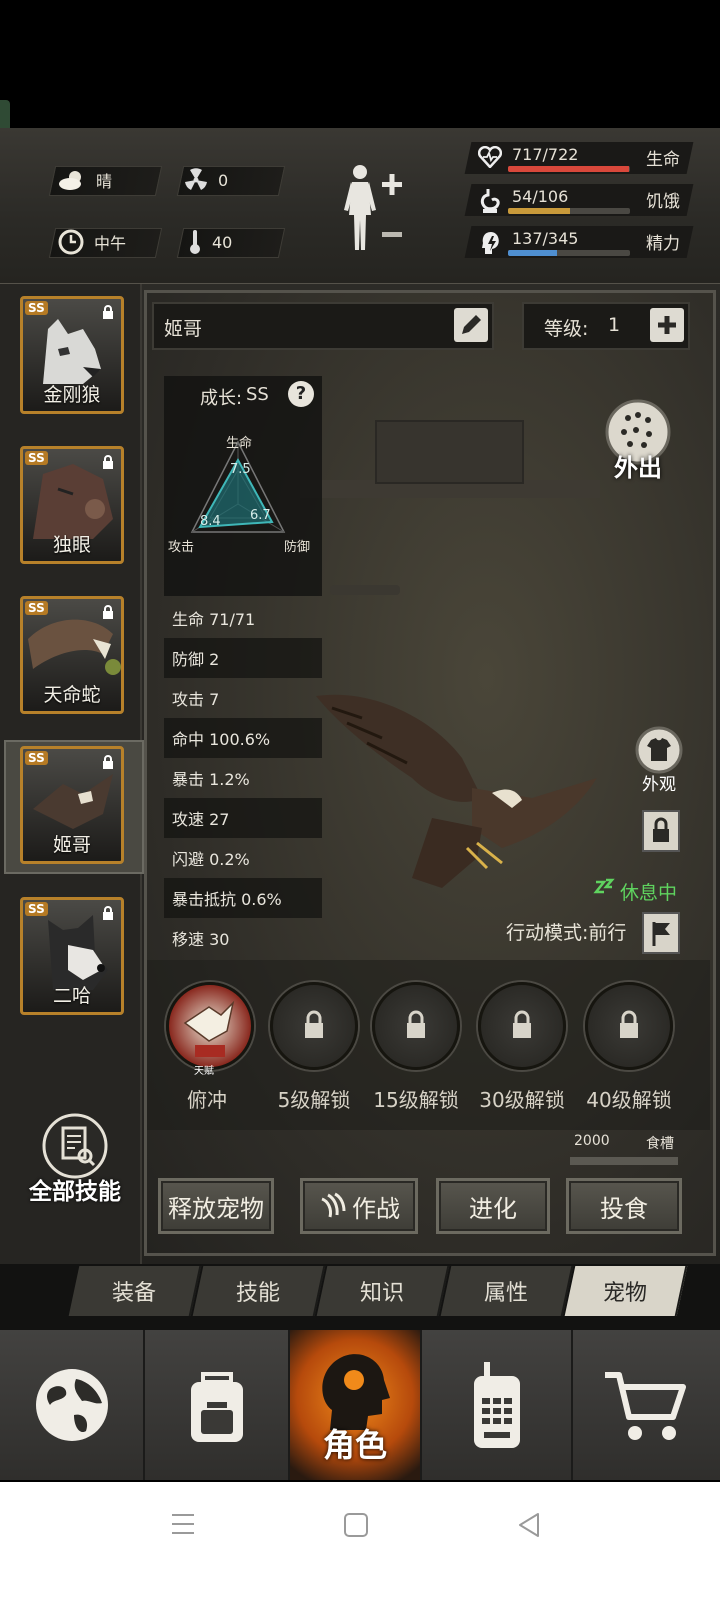  Describe the element at coordinates (201, 939) in the screenshot. I see `stat-row: 移速 30` at that location.